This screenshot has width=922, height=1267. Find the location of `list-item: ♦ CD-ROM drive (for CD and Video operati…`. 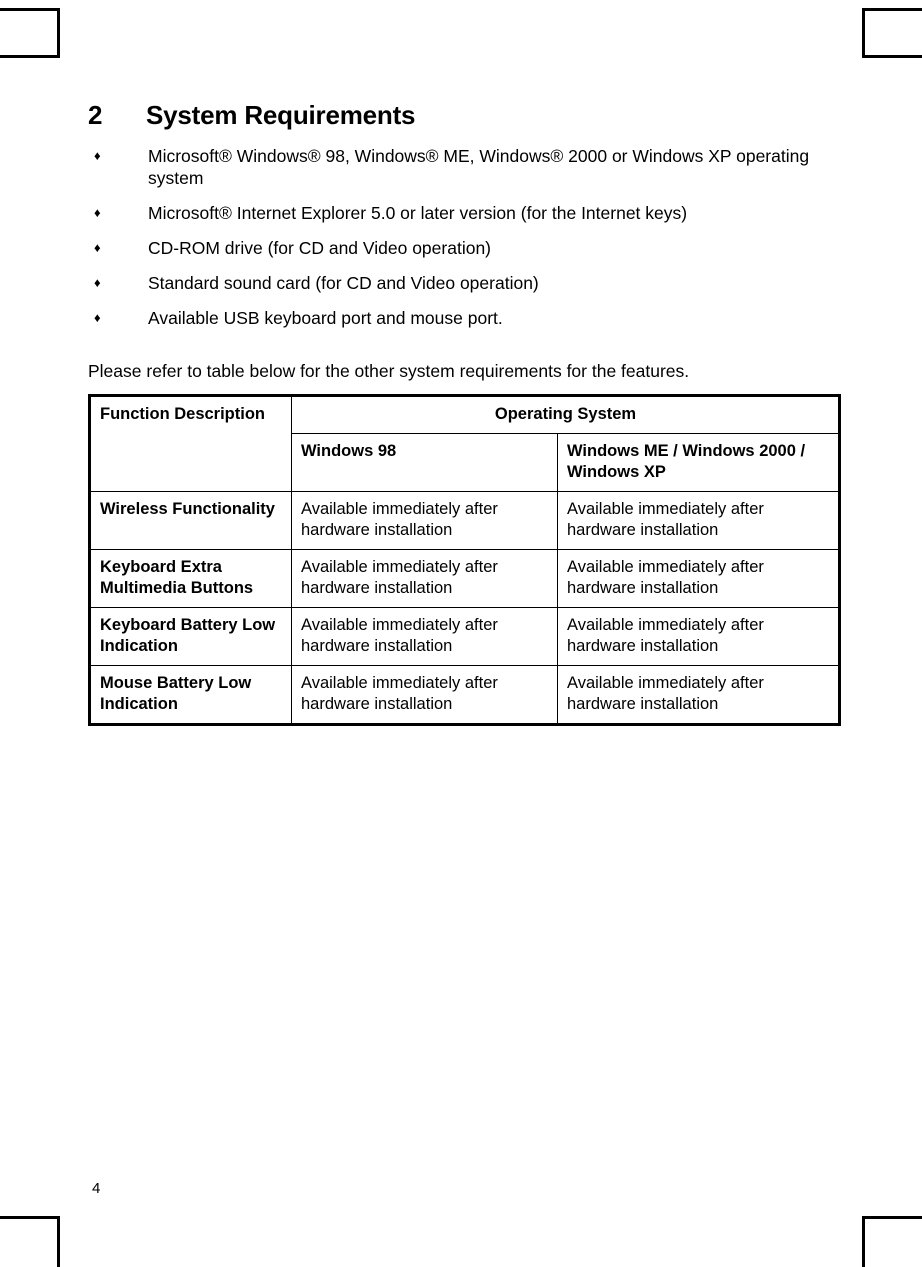

list-item: ♦ CD-ROM drive (for CD and Video operati… is located at coordinates (464, 248).